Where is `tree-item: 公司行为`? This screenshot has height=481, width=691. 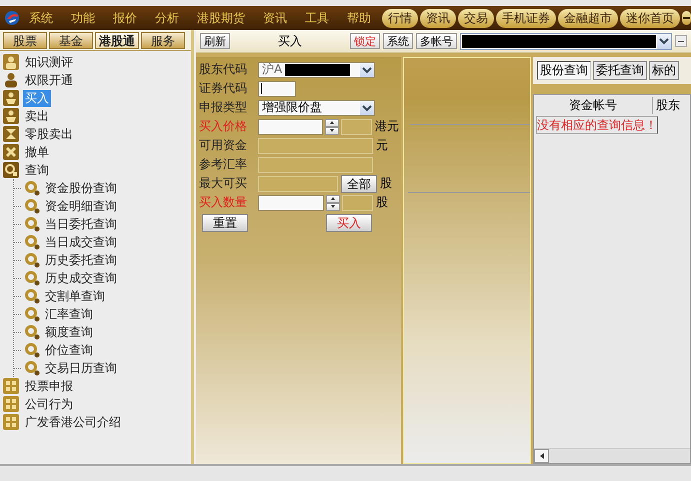
tree-item: 公司行为 is located at coordinates (49, 404).